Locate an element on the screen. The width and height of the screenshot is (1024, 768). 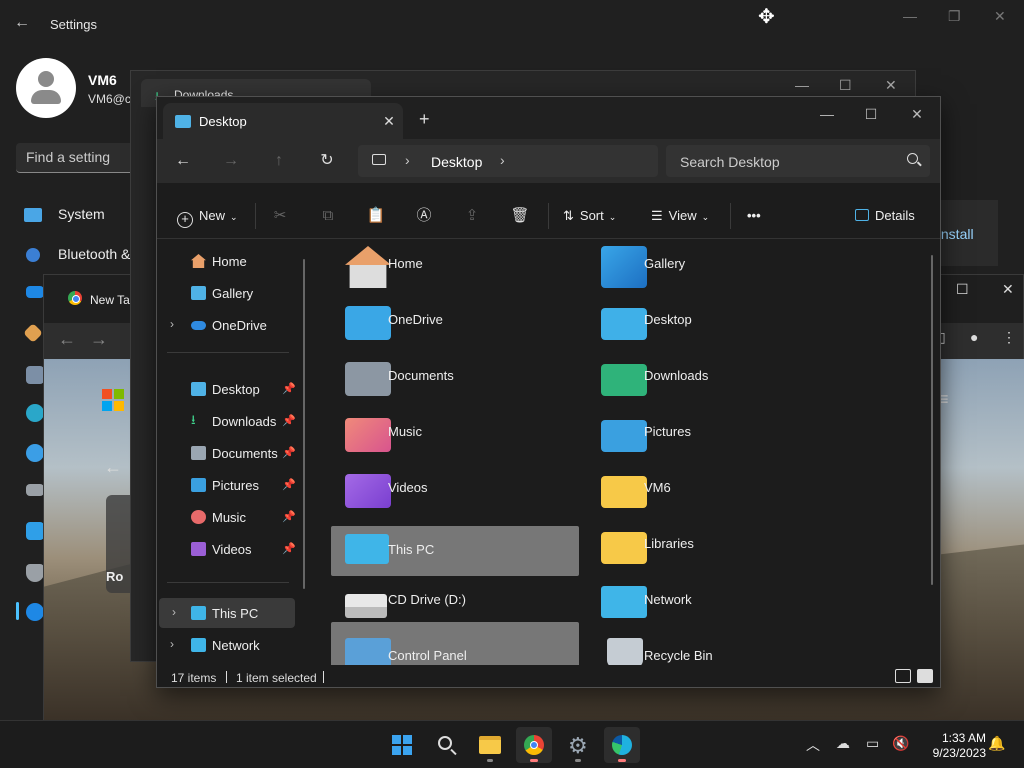
back-arrow-icon: ← is located at coordinates (24, 24).